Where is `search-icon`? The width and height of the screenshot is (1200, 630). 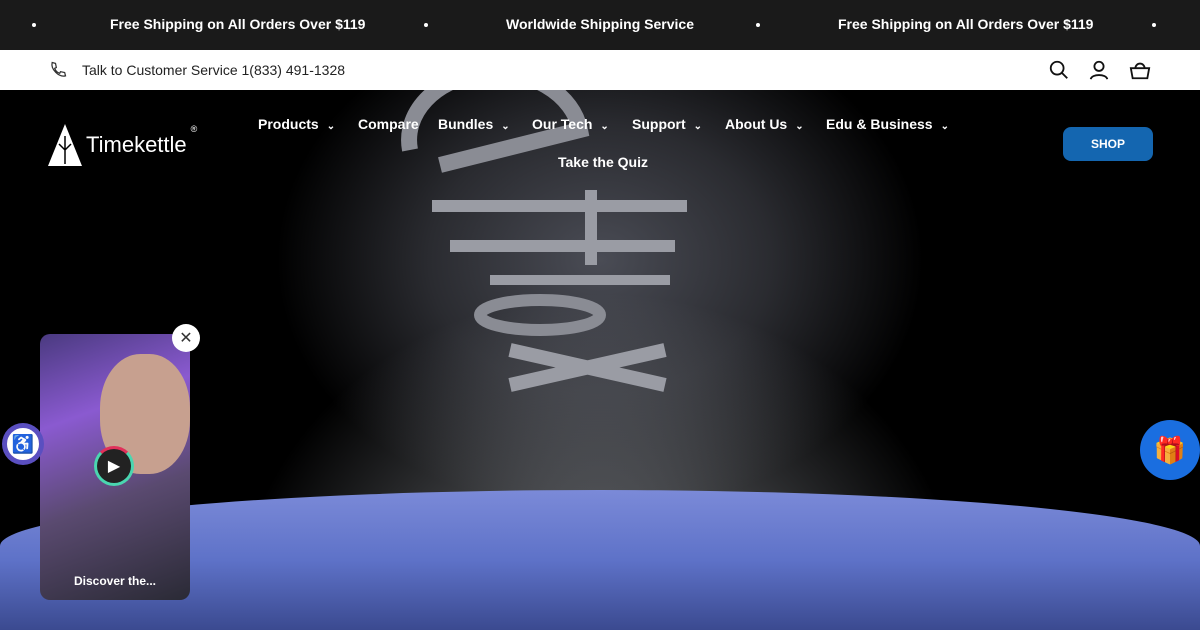 search-icon is located at coordinates (1059, 70).